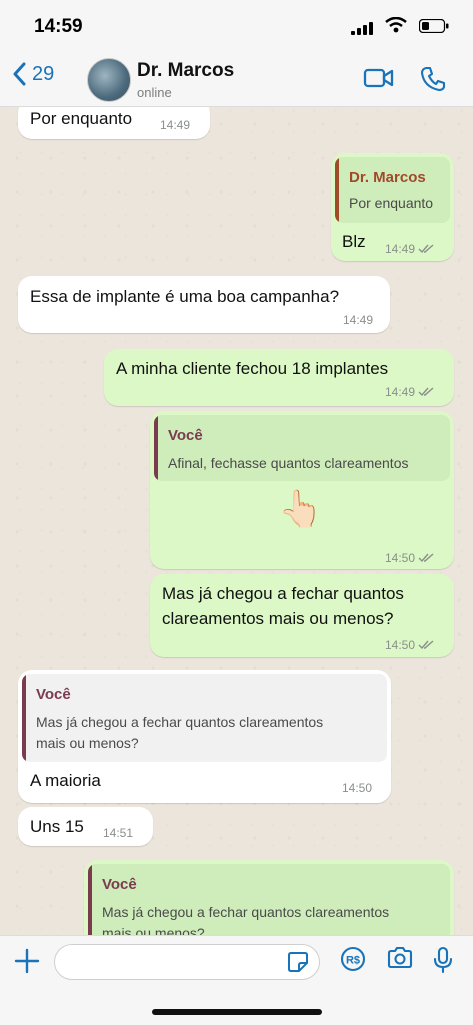  Describe the element at coordinates (237, 1012) in the screenshot. I see `home-indicator` at that location.